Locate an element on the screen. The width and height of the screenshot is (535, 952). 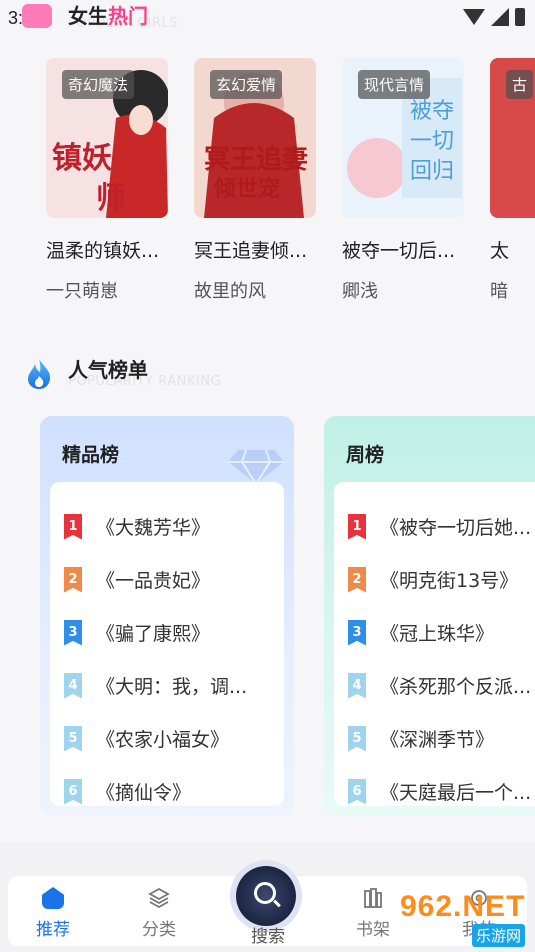
book-genre-tag: 玄幻爱情 is located at coordinates (246, 84).